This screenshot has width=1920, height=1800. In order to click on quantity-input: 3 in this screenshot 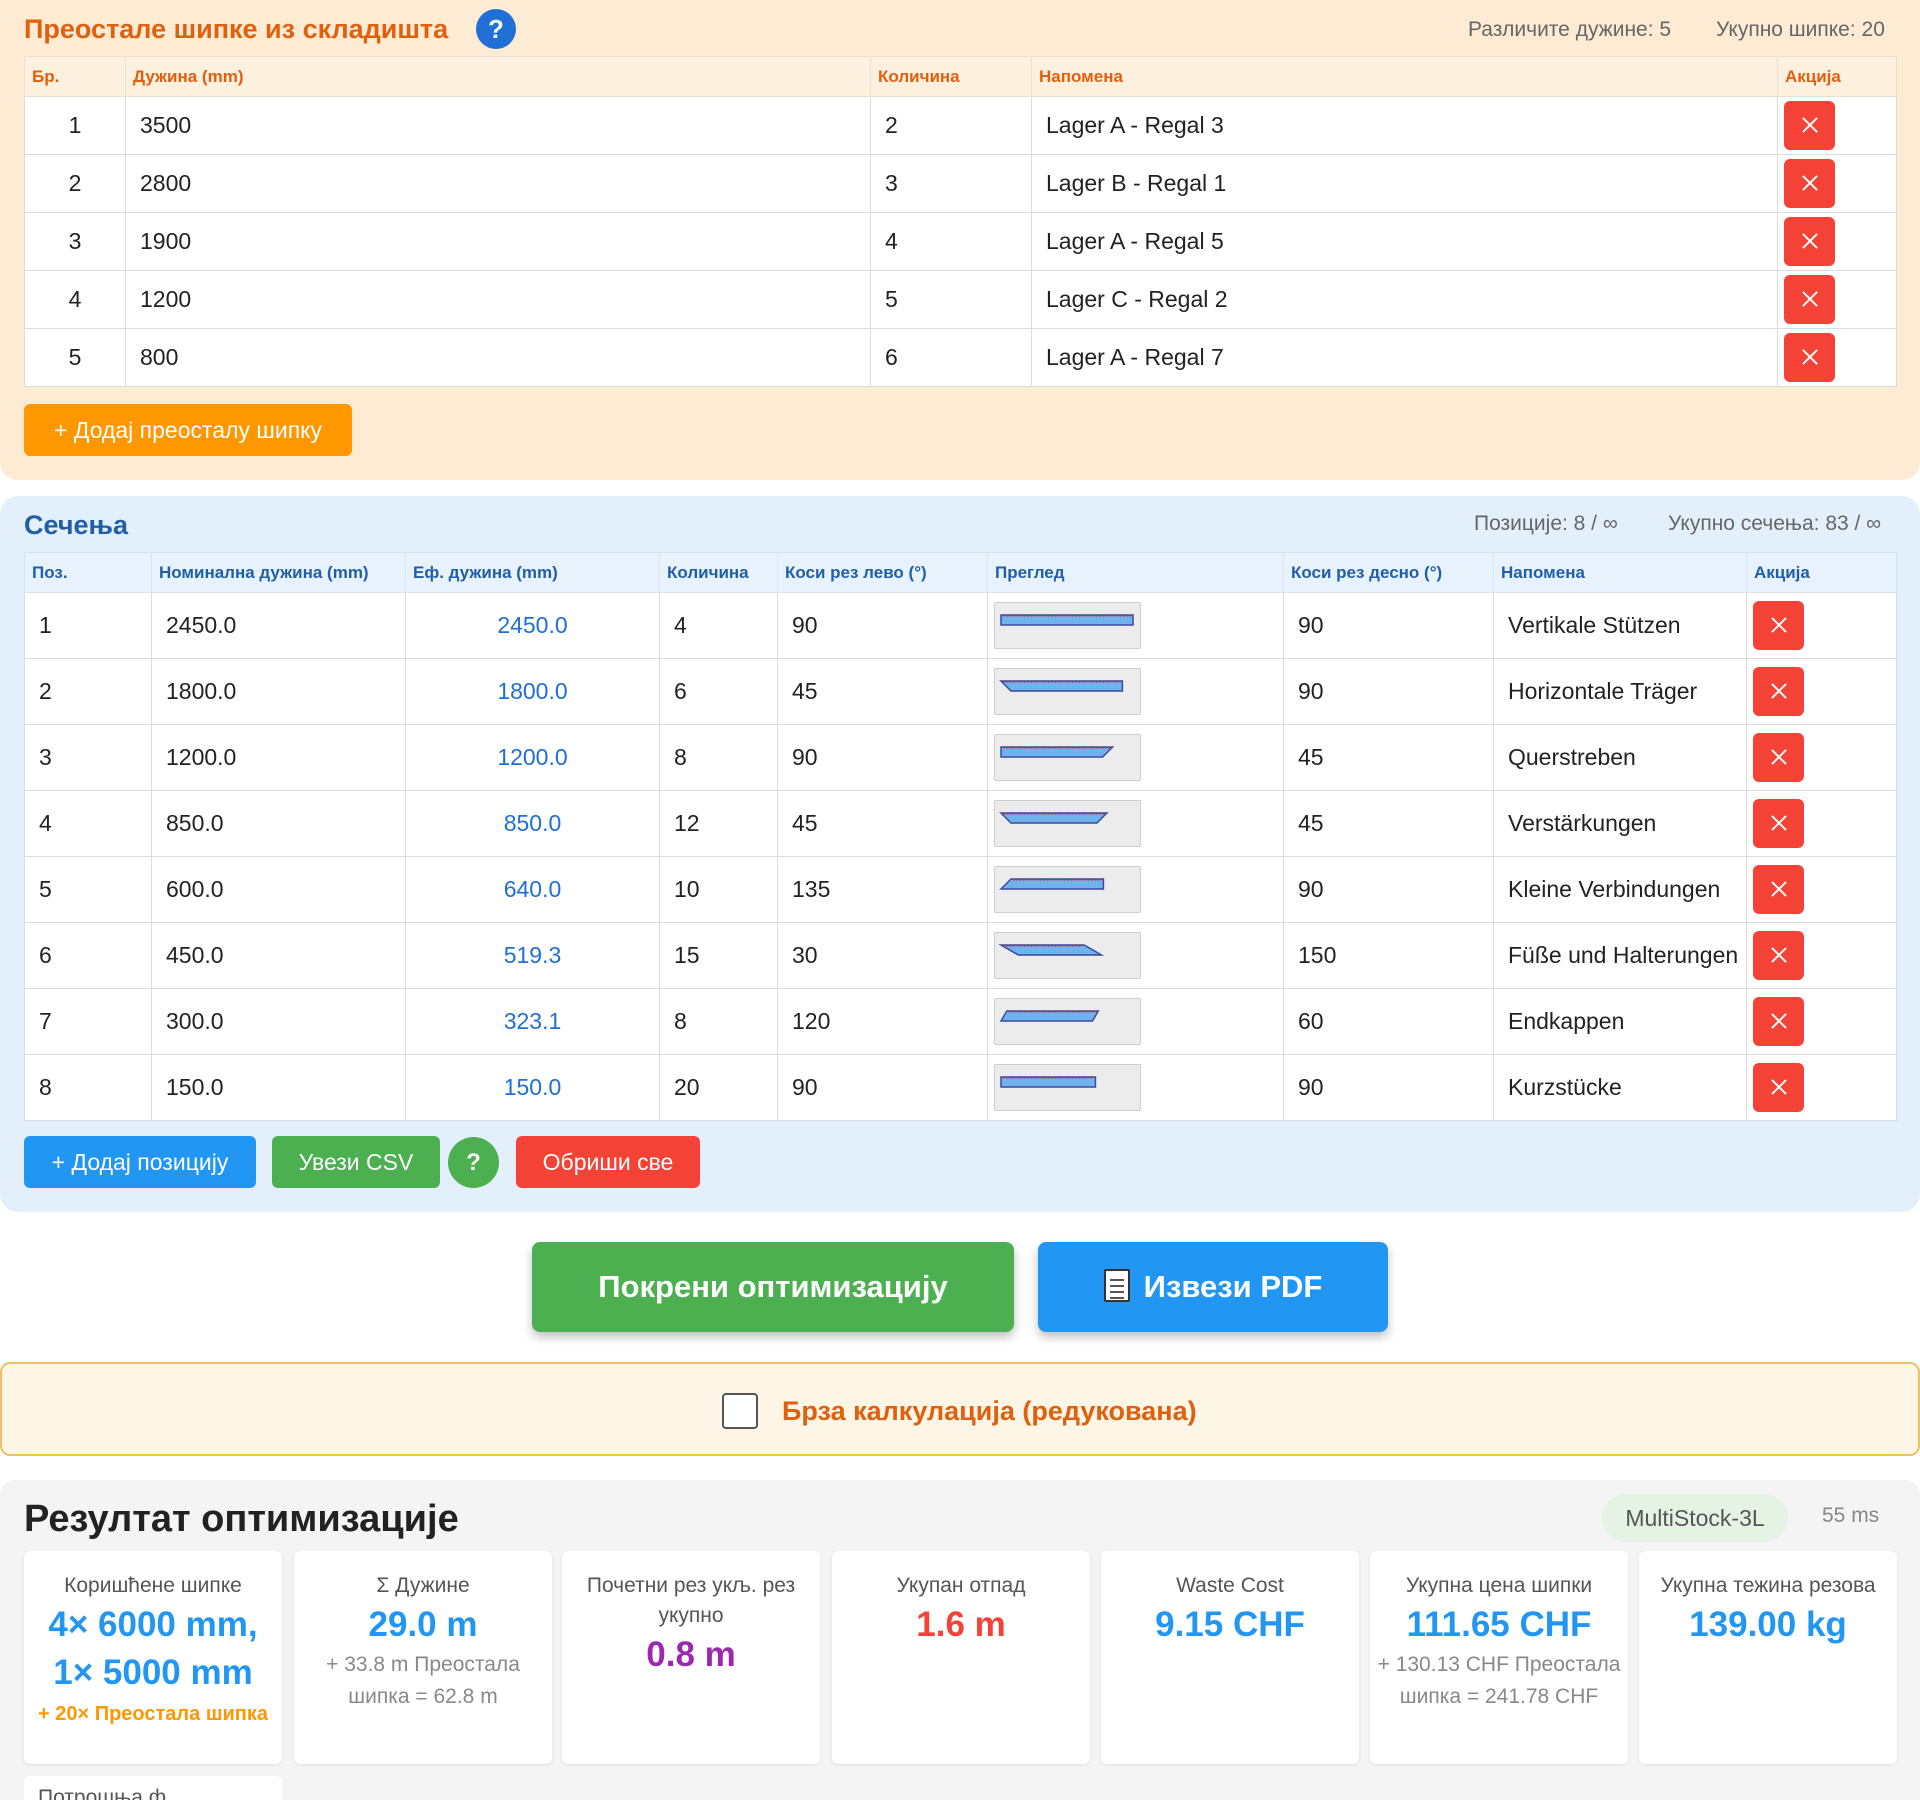, I will do `click(951, 183)`.